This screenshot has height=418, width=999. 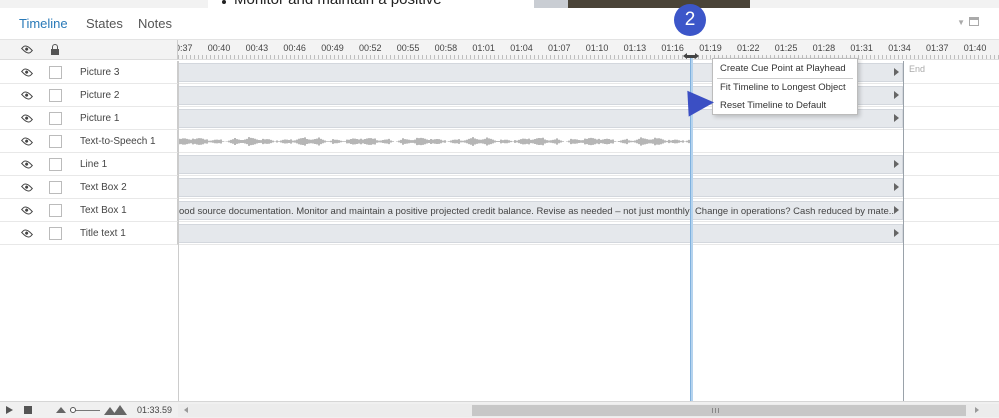 What do you see at coordinates (635, 48) in the screenshot?
I see `ruler-tick-label: 01:13` at bounding box center [635, 48].